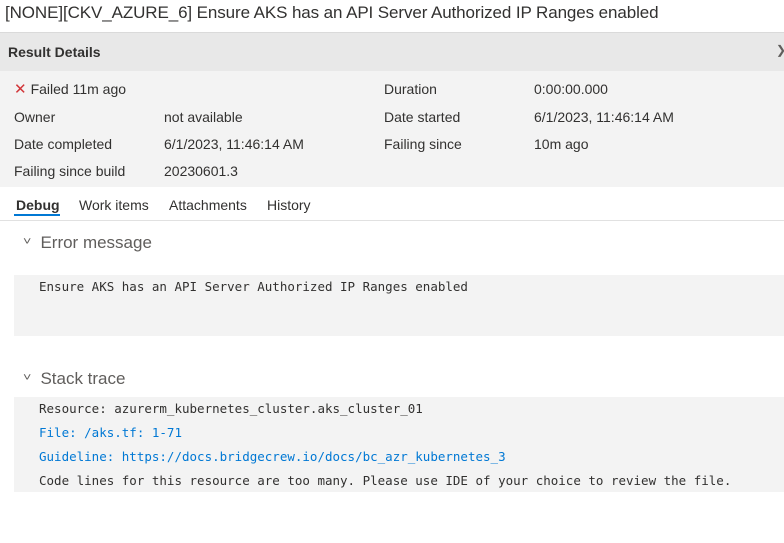  Describe the element at coordinates (54, 52) in the screenshot. I see `result-details-title: Result Details` at that location.